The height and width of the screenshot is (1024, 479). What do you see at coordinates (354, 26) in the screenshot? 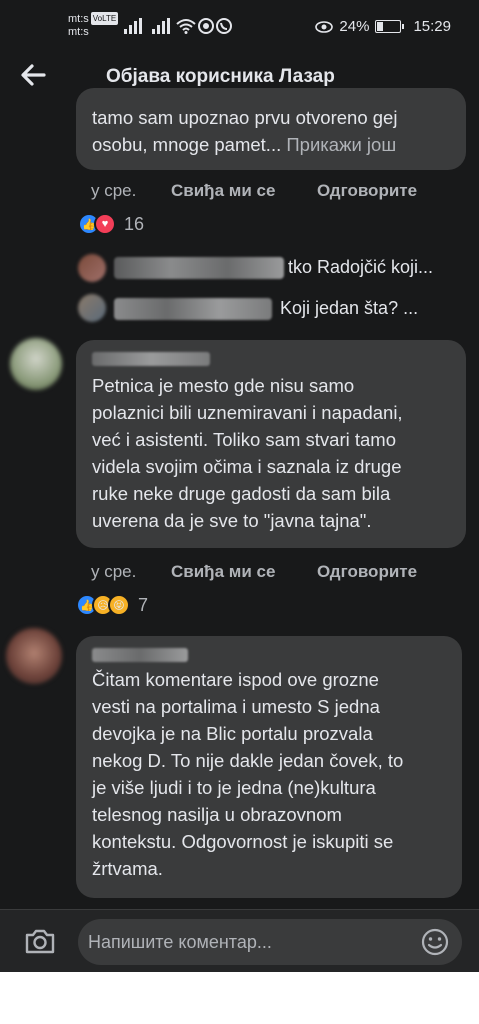
I see `battery-percent: 24%` at bounding box center [354, 26].